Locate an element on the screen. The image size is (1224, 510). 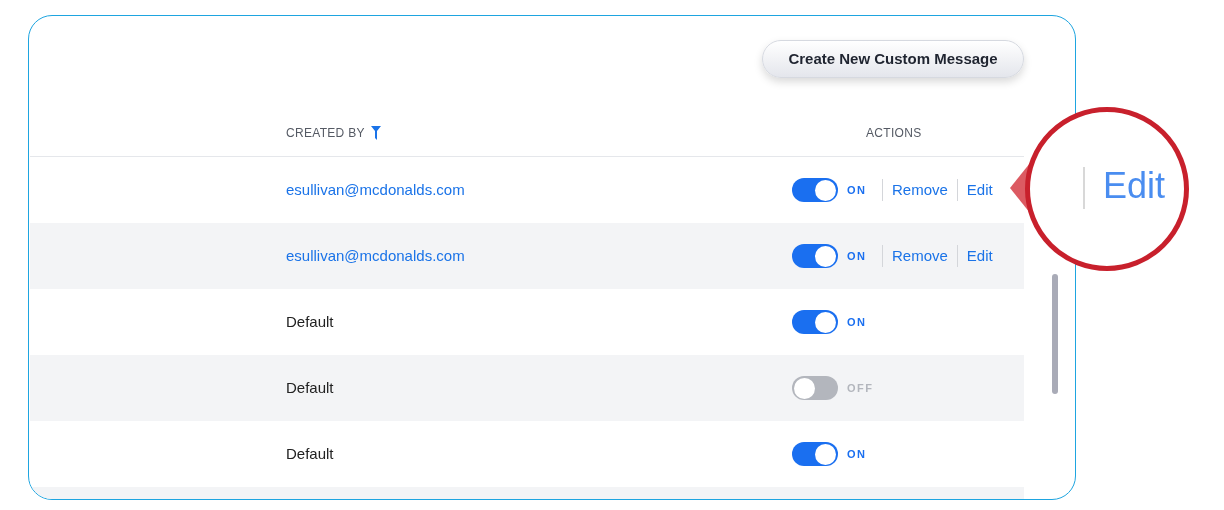
filter-icon is located at coordinates (375, 133).